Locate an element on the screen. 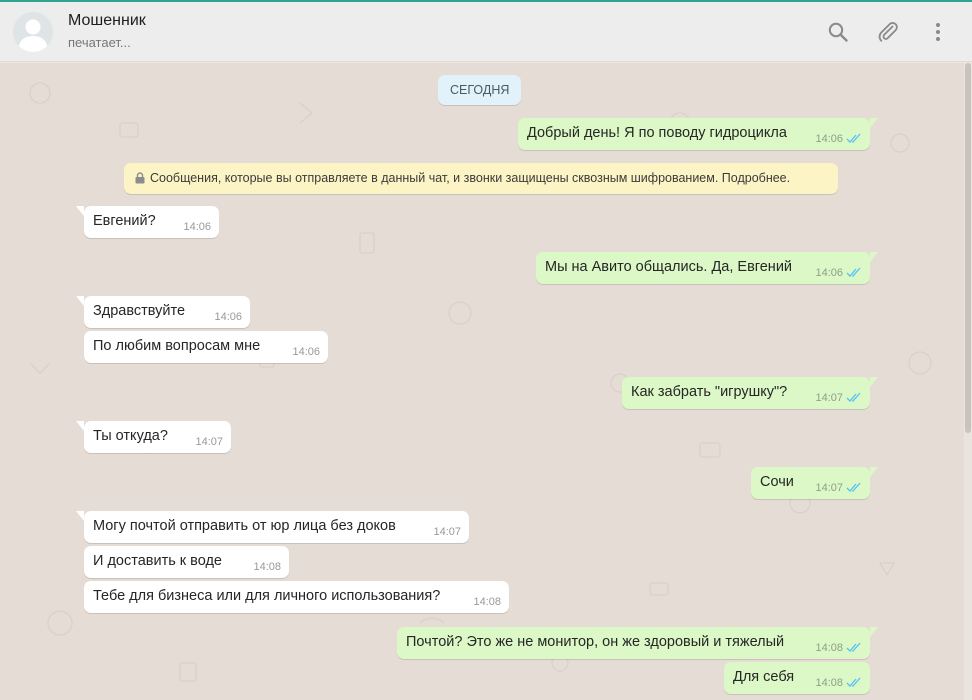 This screenshot has height=700, width=972. scrollbar-thumb is located at coordinates (968, 248).